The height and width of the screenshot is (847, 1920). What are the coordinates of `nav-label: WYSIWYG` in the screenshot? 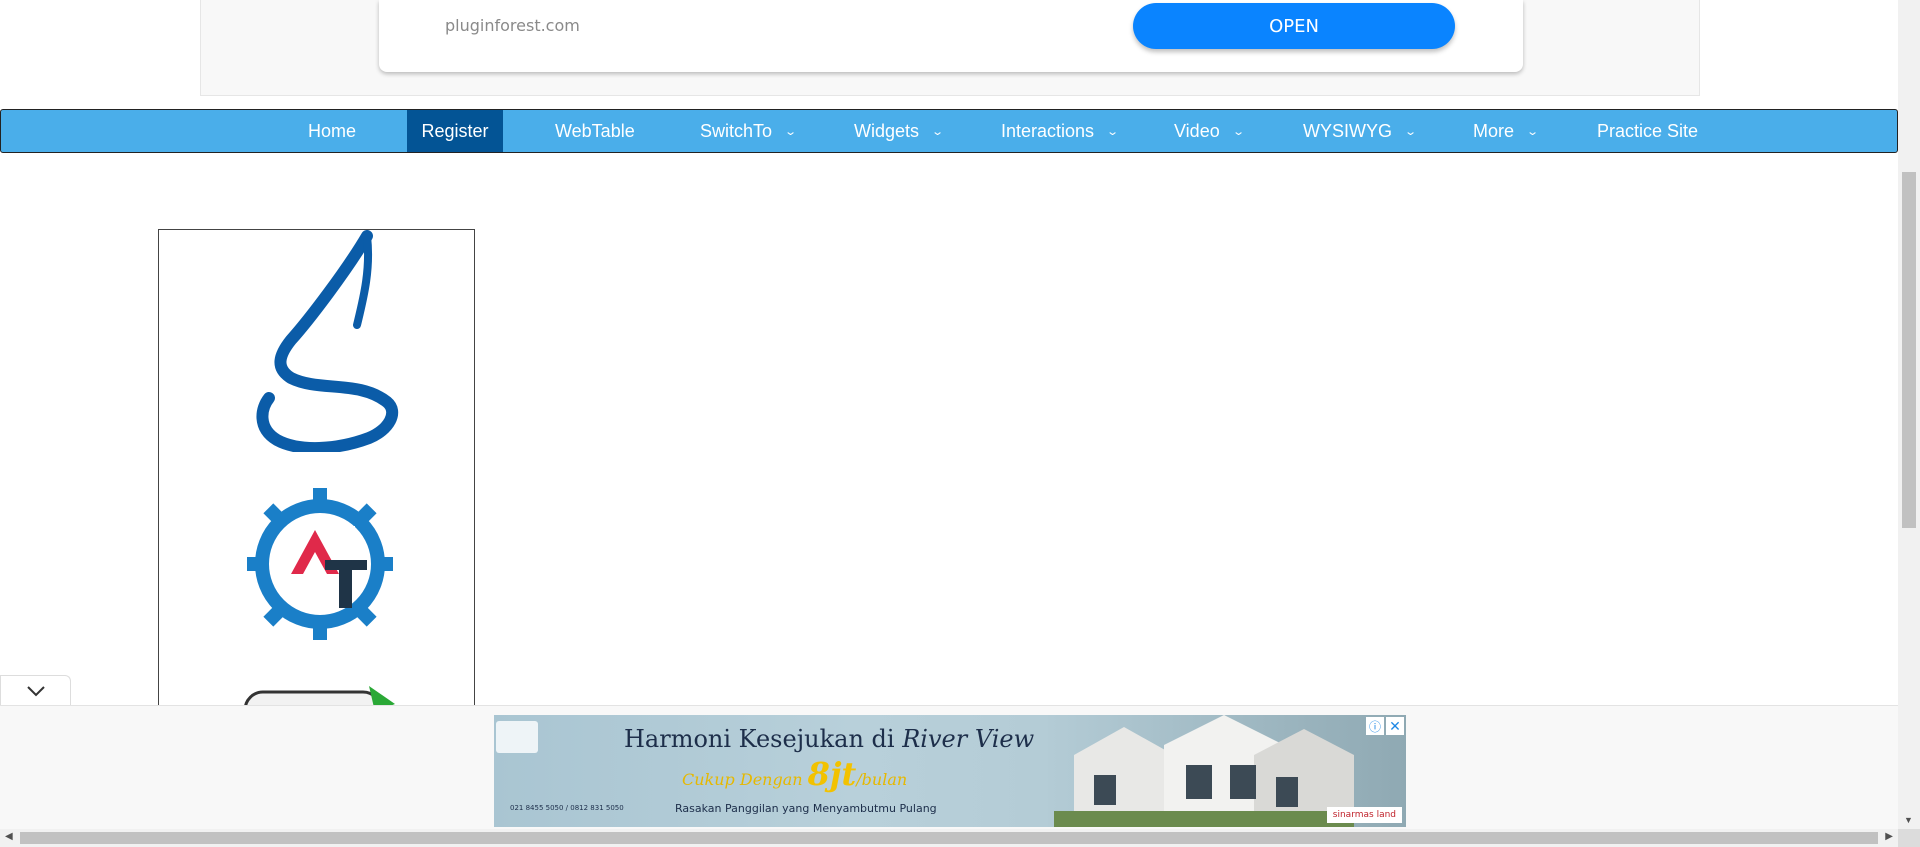 It's located at (1347, 130).